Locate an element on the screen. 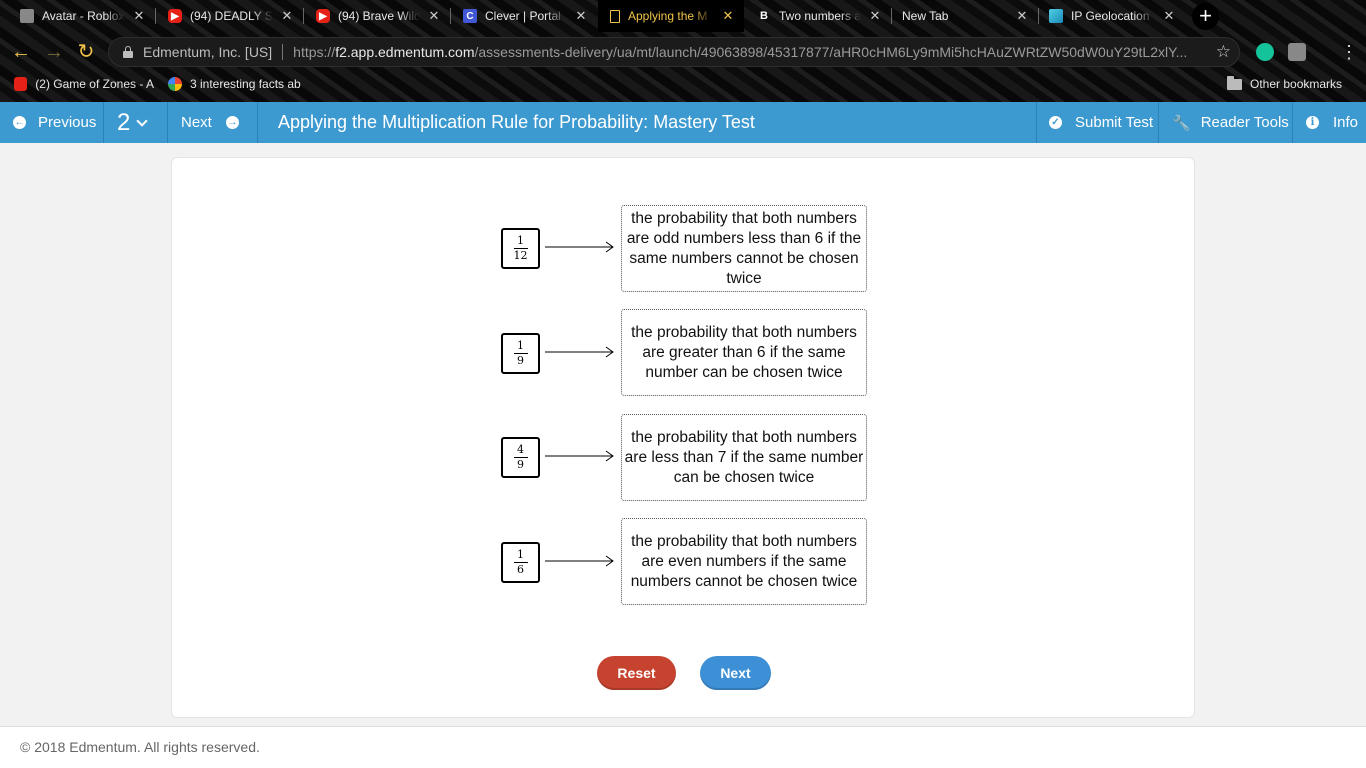 Image resolution: width=1366 pixels, height=768 pixels. tab-title: (94) DEADLY Se is located at coordinates (231, 16).